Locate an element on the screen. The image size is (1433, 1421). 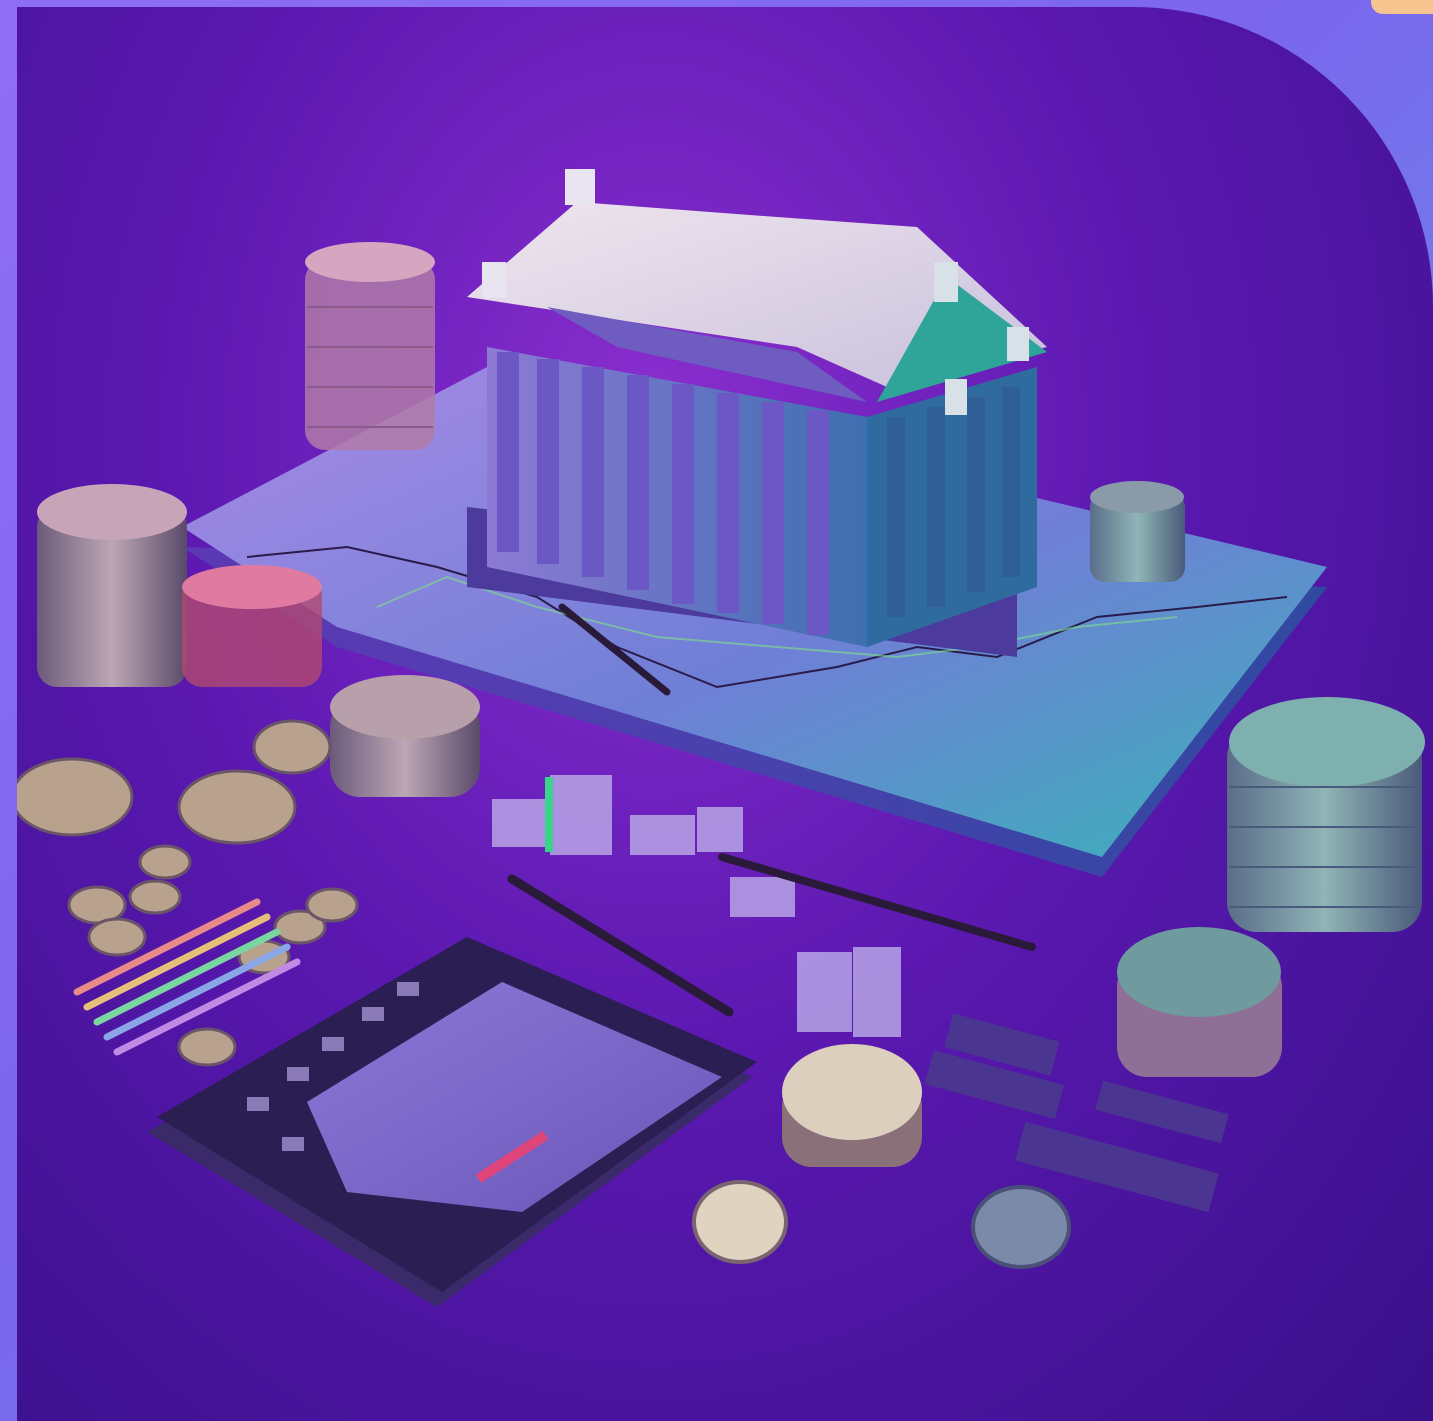
green-bar is located at coordinates (549, 814).